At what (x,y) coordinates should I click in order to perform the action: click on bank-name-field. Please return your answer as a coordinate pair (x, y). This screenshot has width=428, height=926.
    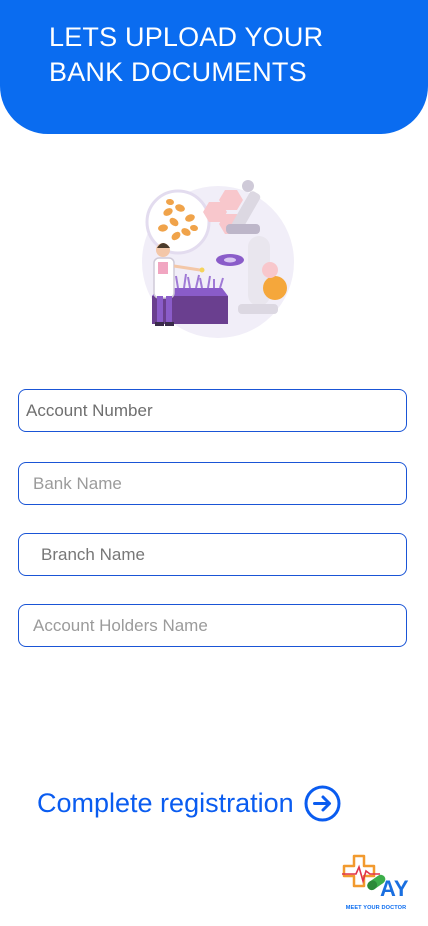
    Looking at the image, I should click on (212, 483).